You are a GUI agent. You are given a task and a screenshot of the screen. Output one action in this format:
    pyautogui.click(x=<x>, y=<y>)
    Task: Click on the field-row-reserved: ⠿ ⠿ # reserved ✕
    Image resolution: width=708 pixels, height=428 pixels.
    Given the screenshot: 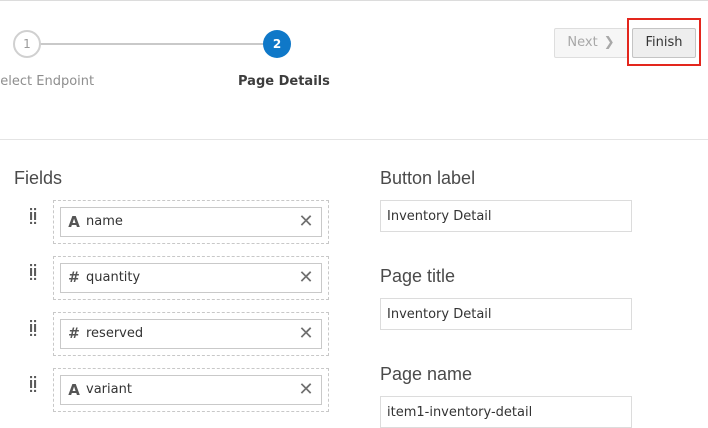 What is the action you would take?
    pyautogui.click(x=180, y=335)
    